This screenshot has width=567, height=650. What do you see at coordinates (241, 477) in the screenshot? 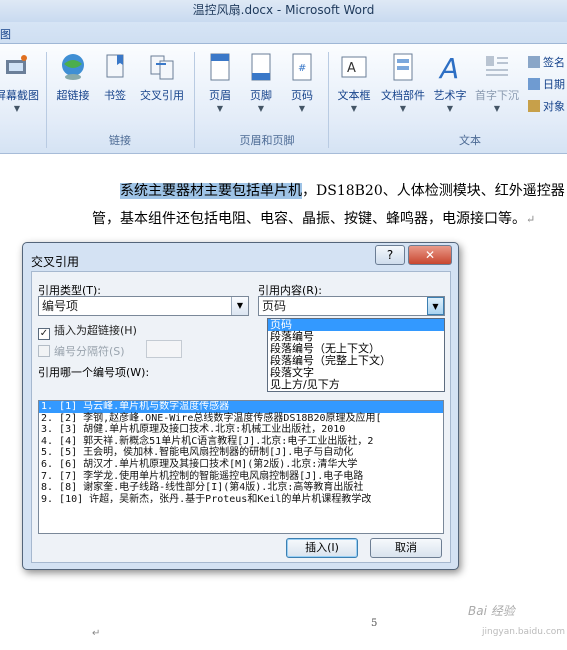
I see `list-item: 7. [7] 李学龙.使用单片机控制的智能遥控电风扇控制器[J].电子电路` at bounding box center [241, 477].